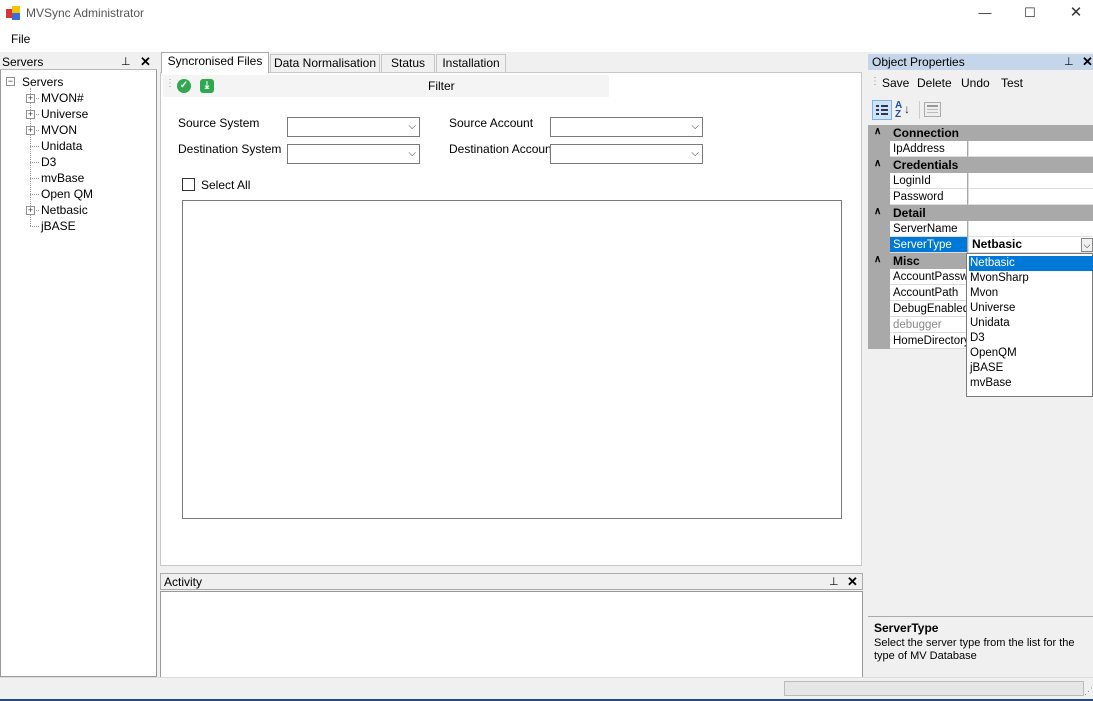 The image size is (1093, 701). Describe the element at coordinates (215, 62) in the screenshot. I see `tab-syncronised-files: Syncronised Files` at that location.